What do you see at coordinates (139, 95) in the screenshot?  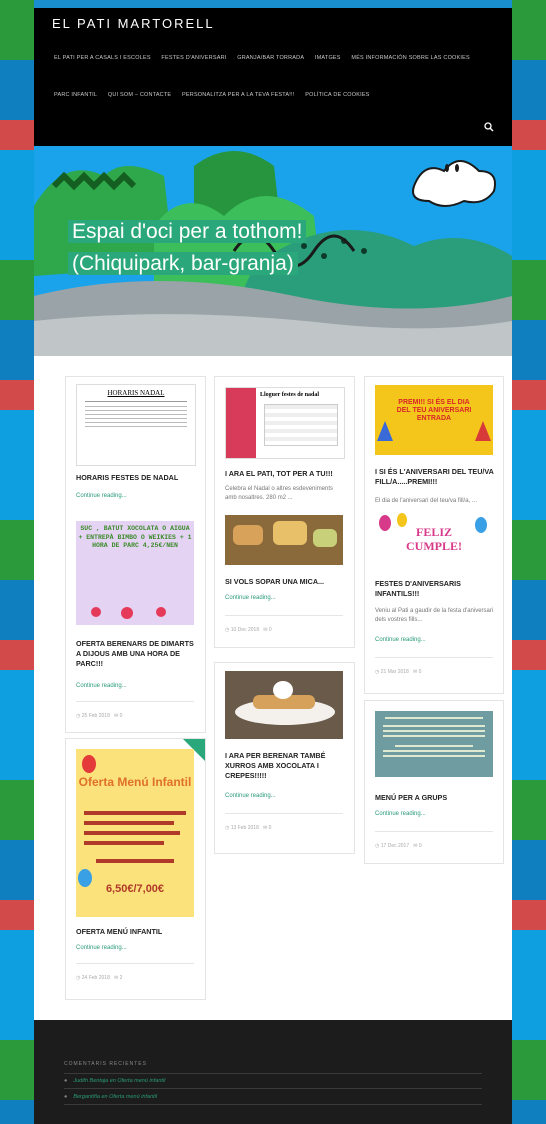 I see `nav-item-contacte: QUI SOM – CONTACTE` at bounding box center [139, 95].